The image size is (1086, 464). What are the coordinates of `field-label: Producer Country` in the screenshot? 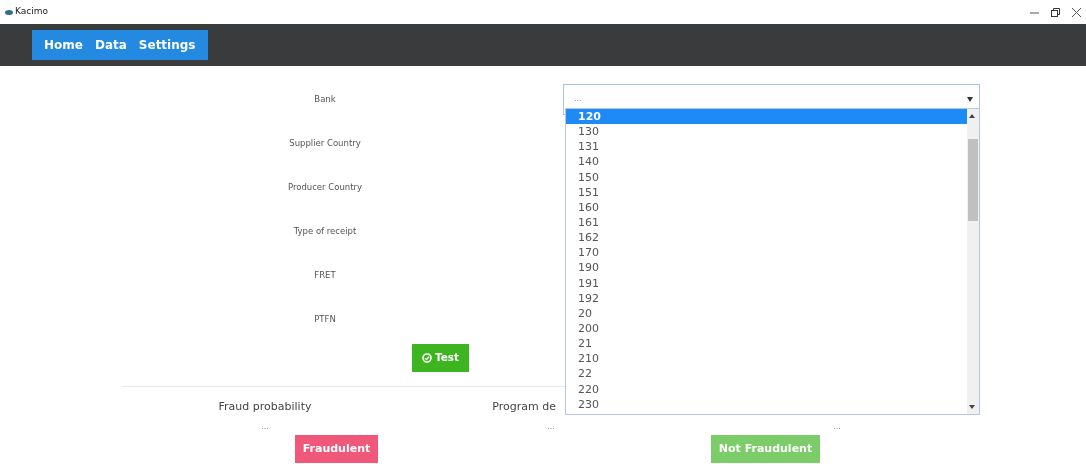 It's located at (325, 187).